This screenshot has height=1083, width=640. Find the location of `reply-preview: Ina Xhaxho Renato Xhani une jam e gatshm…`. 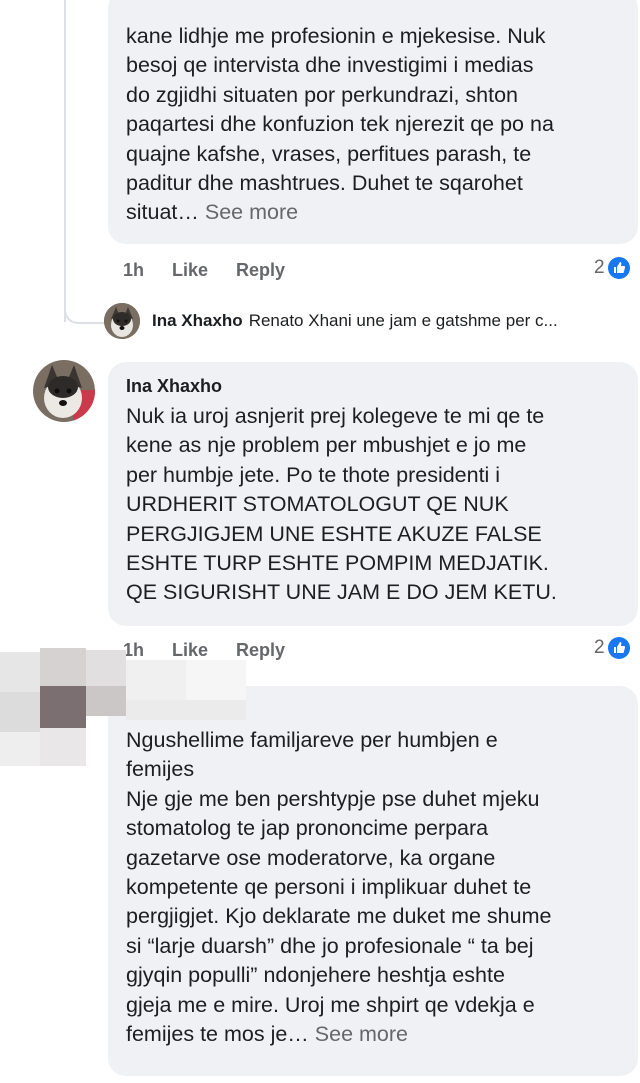

reply-preview: Ina Xhaxho Renato Xhani une jam e gatshm… is located at coordinates (372, 321).